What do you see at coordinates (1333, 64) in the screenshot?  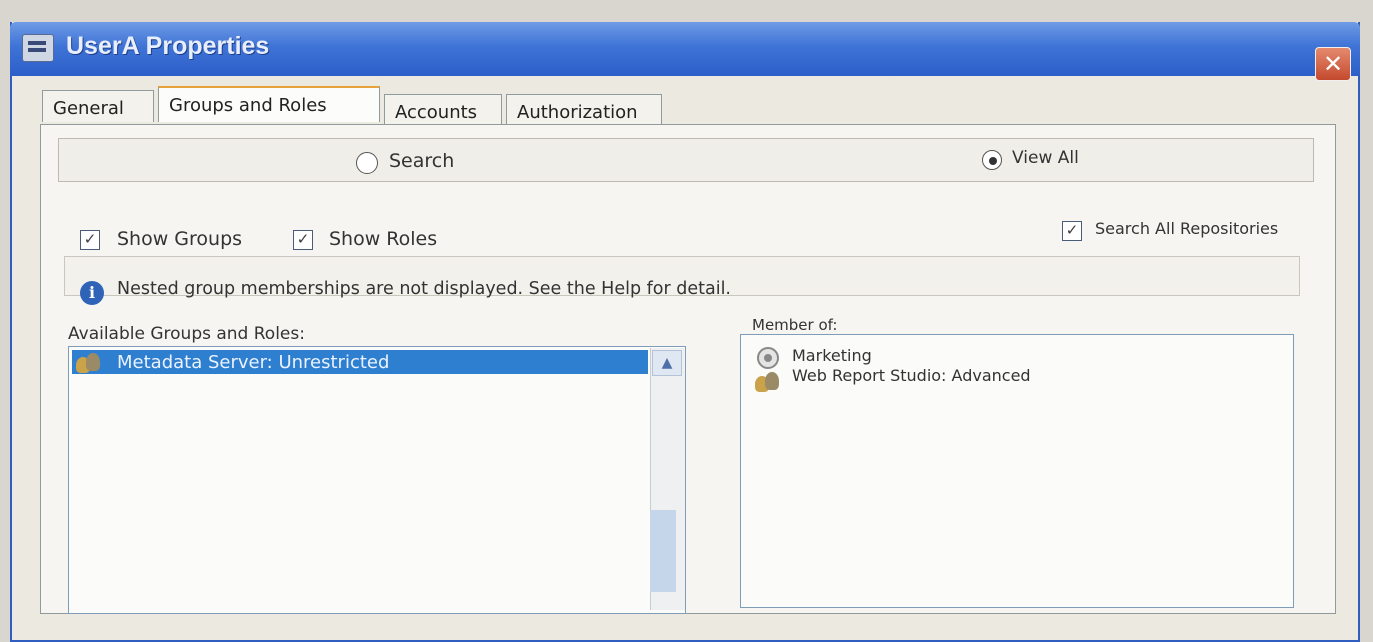 I see `close-button: ✕` at bounding box center [1333, 64].